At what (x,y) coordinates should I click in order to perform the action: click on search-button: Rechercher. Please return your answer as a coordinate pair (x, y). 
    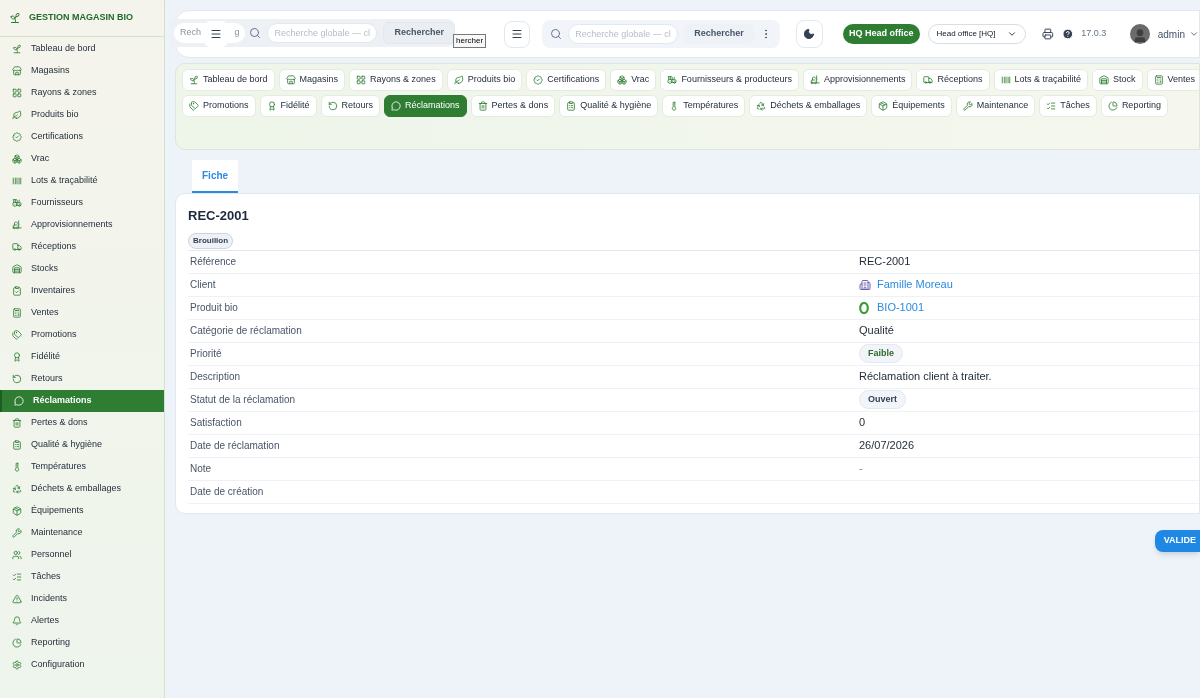
    Looking at the image, I should click on (419, 33).